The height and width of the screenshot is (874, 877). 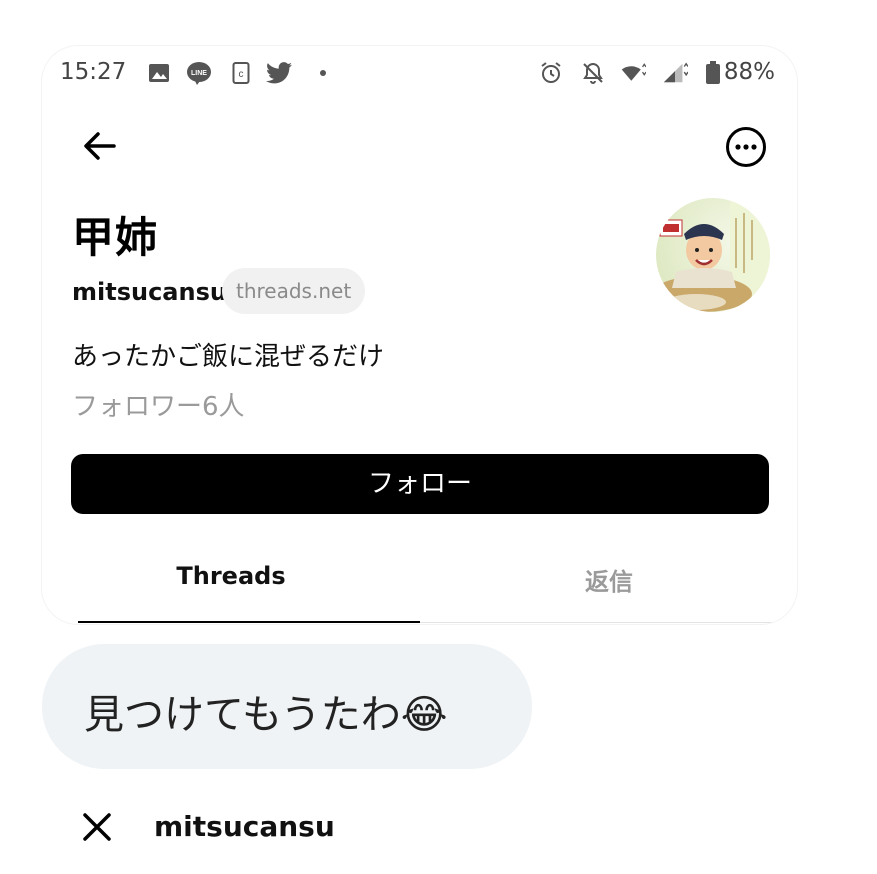 I want to click on profile-username: mitsucansu, so click(x=149, y=292).